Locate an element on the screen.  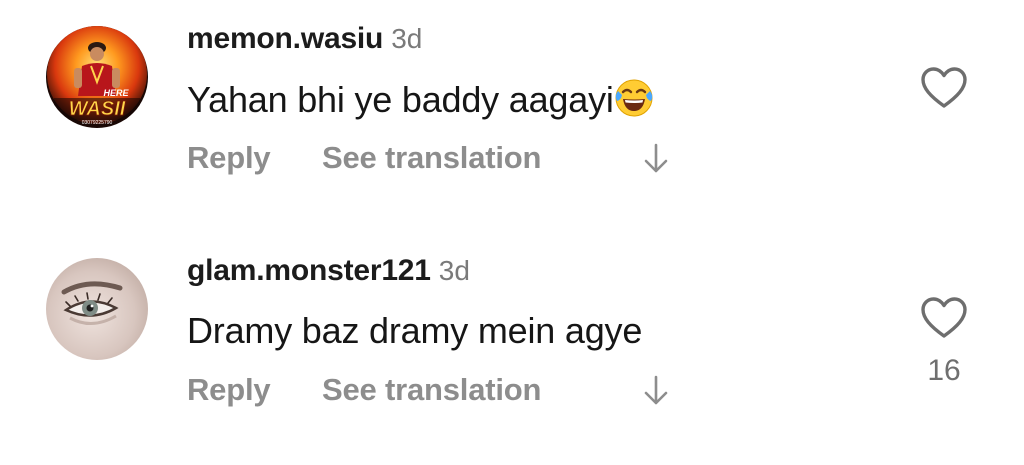
avatar: HERE WASII 03079225790 is located at coordinates (97, 77).